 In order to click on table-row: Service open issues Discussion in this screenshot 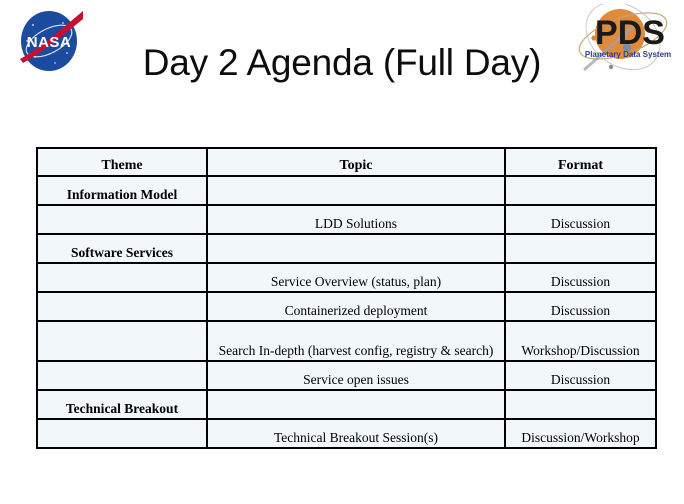, I will do `click(346, 375)`.